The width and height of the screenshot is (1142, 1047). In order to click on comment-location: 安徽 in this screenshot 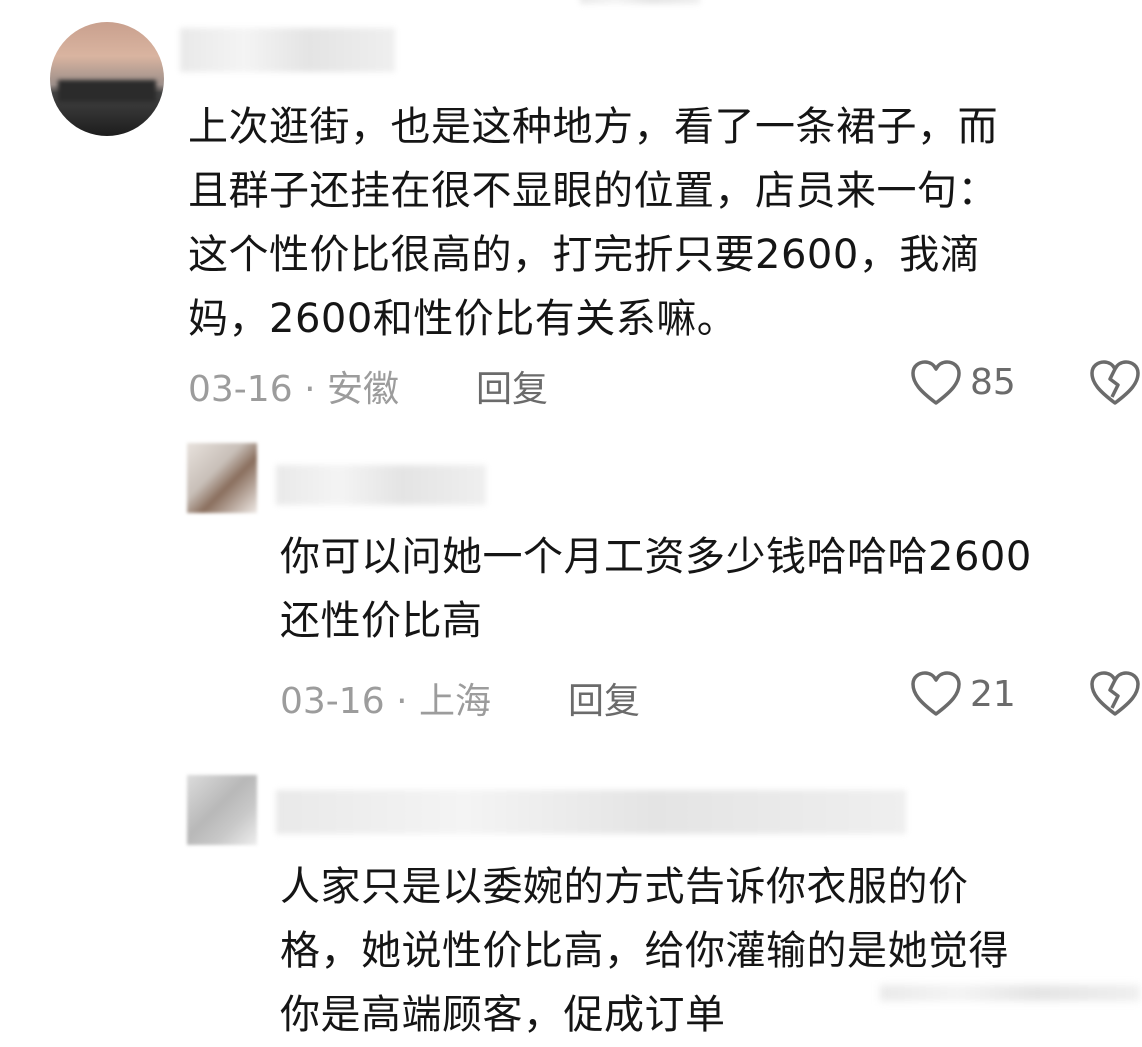, I will do `click(362, 389)`.